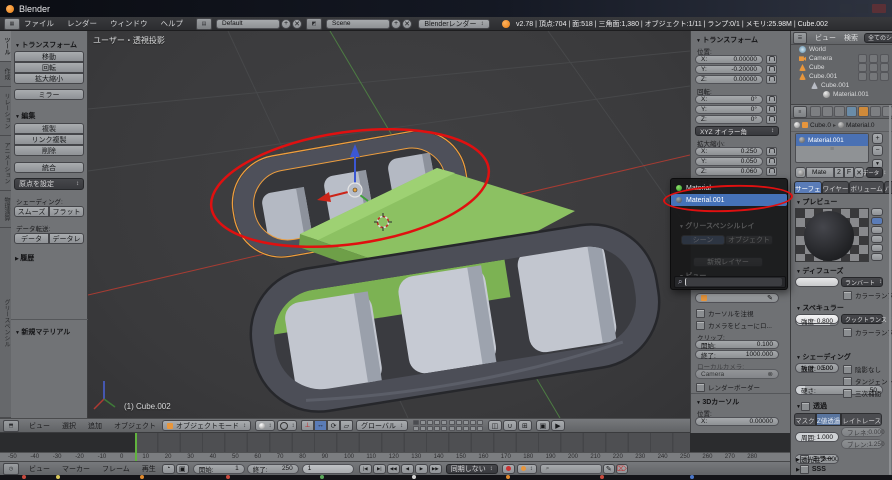  What do you see at coordinates (327, 468) in the screenshot?
I see `current-frame-field: 1` at bounding box center [327, 468].